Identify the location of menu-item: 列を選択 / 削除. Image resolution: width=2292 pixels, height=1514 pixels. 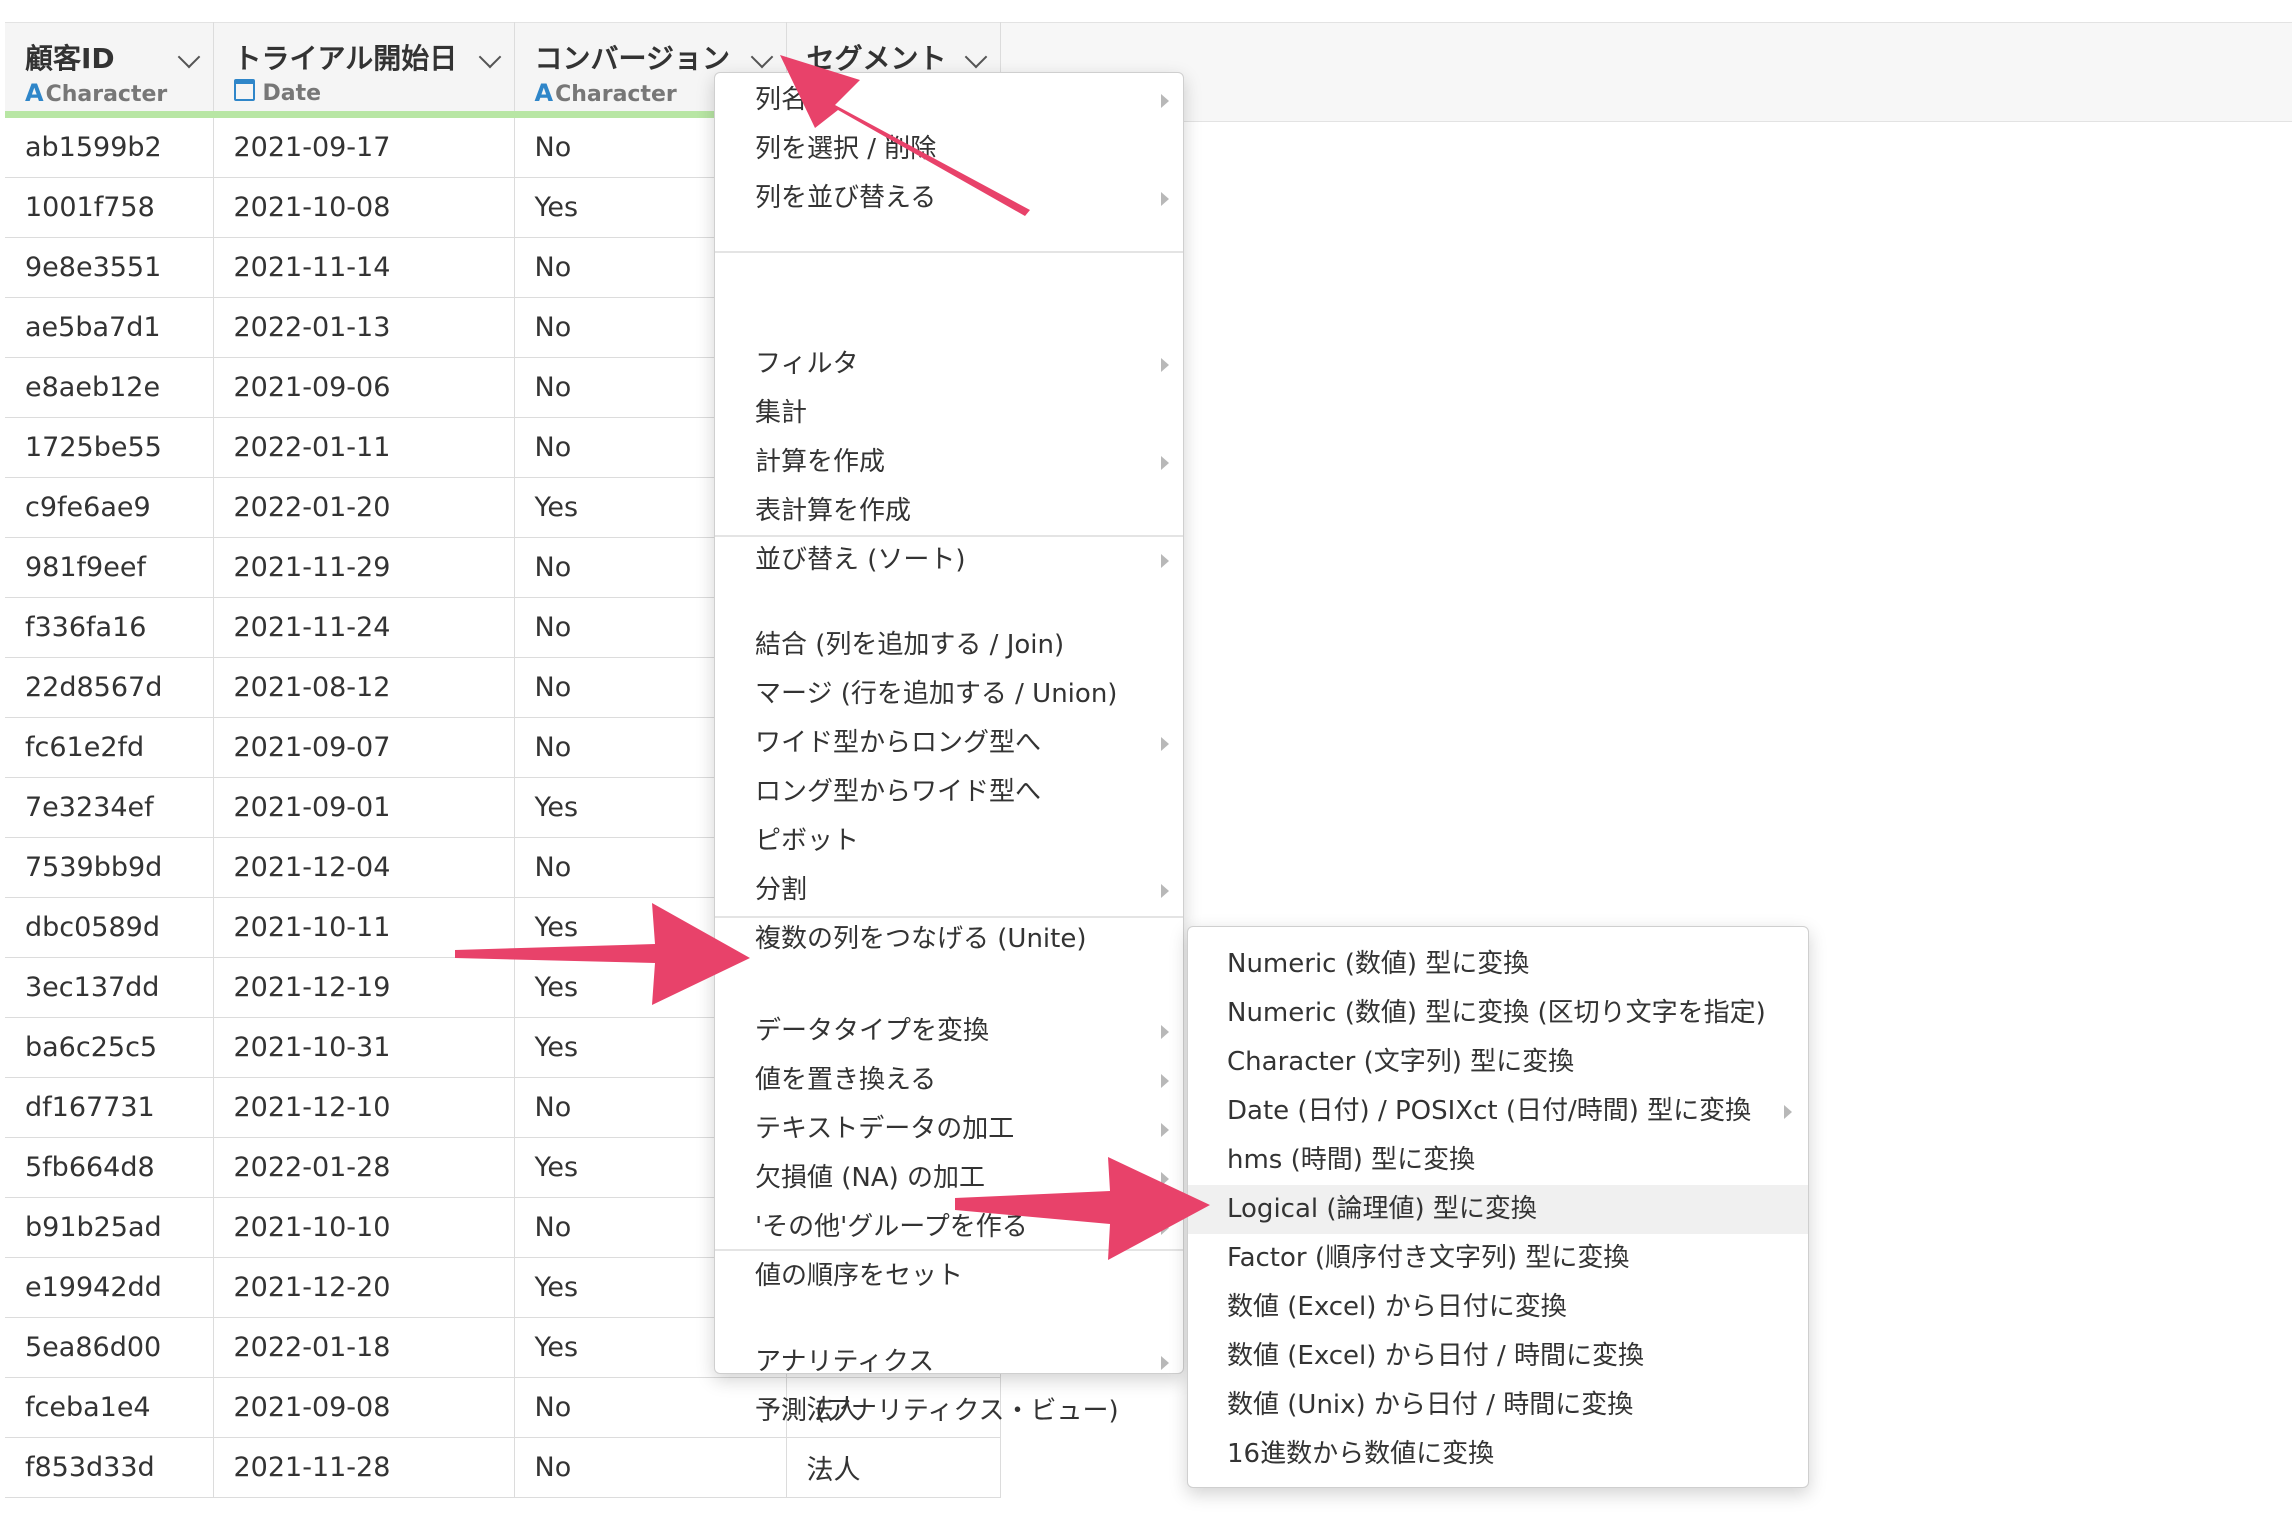
(965, 149).